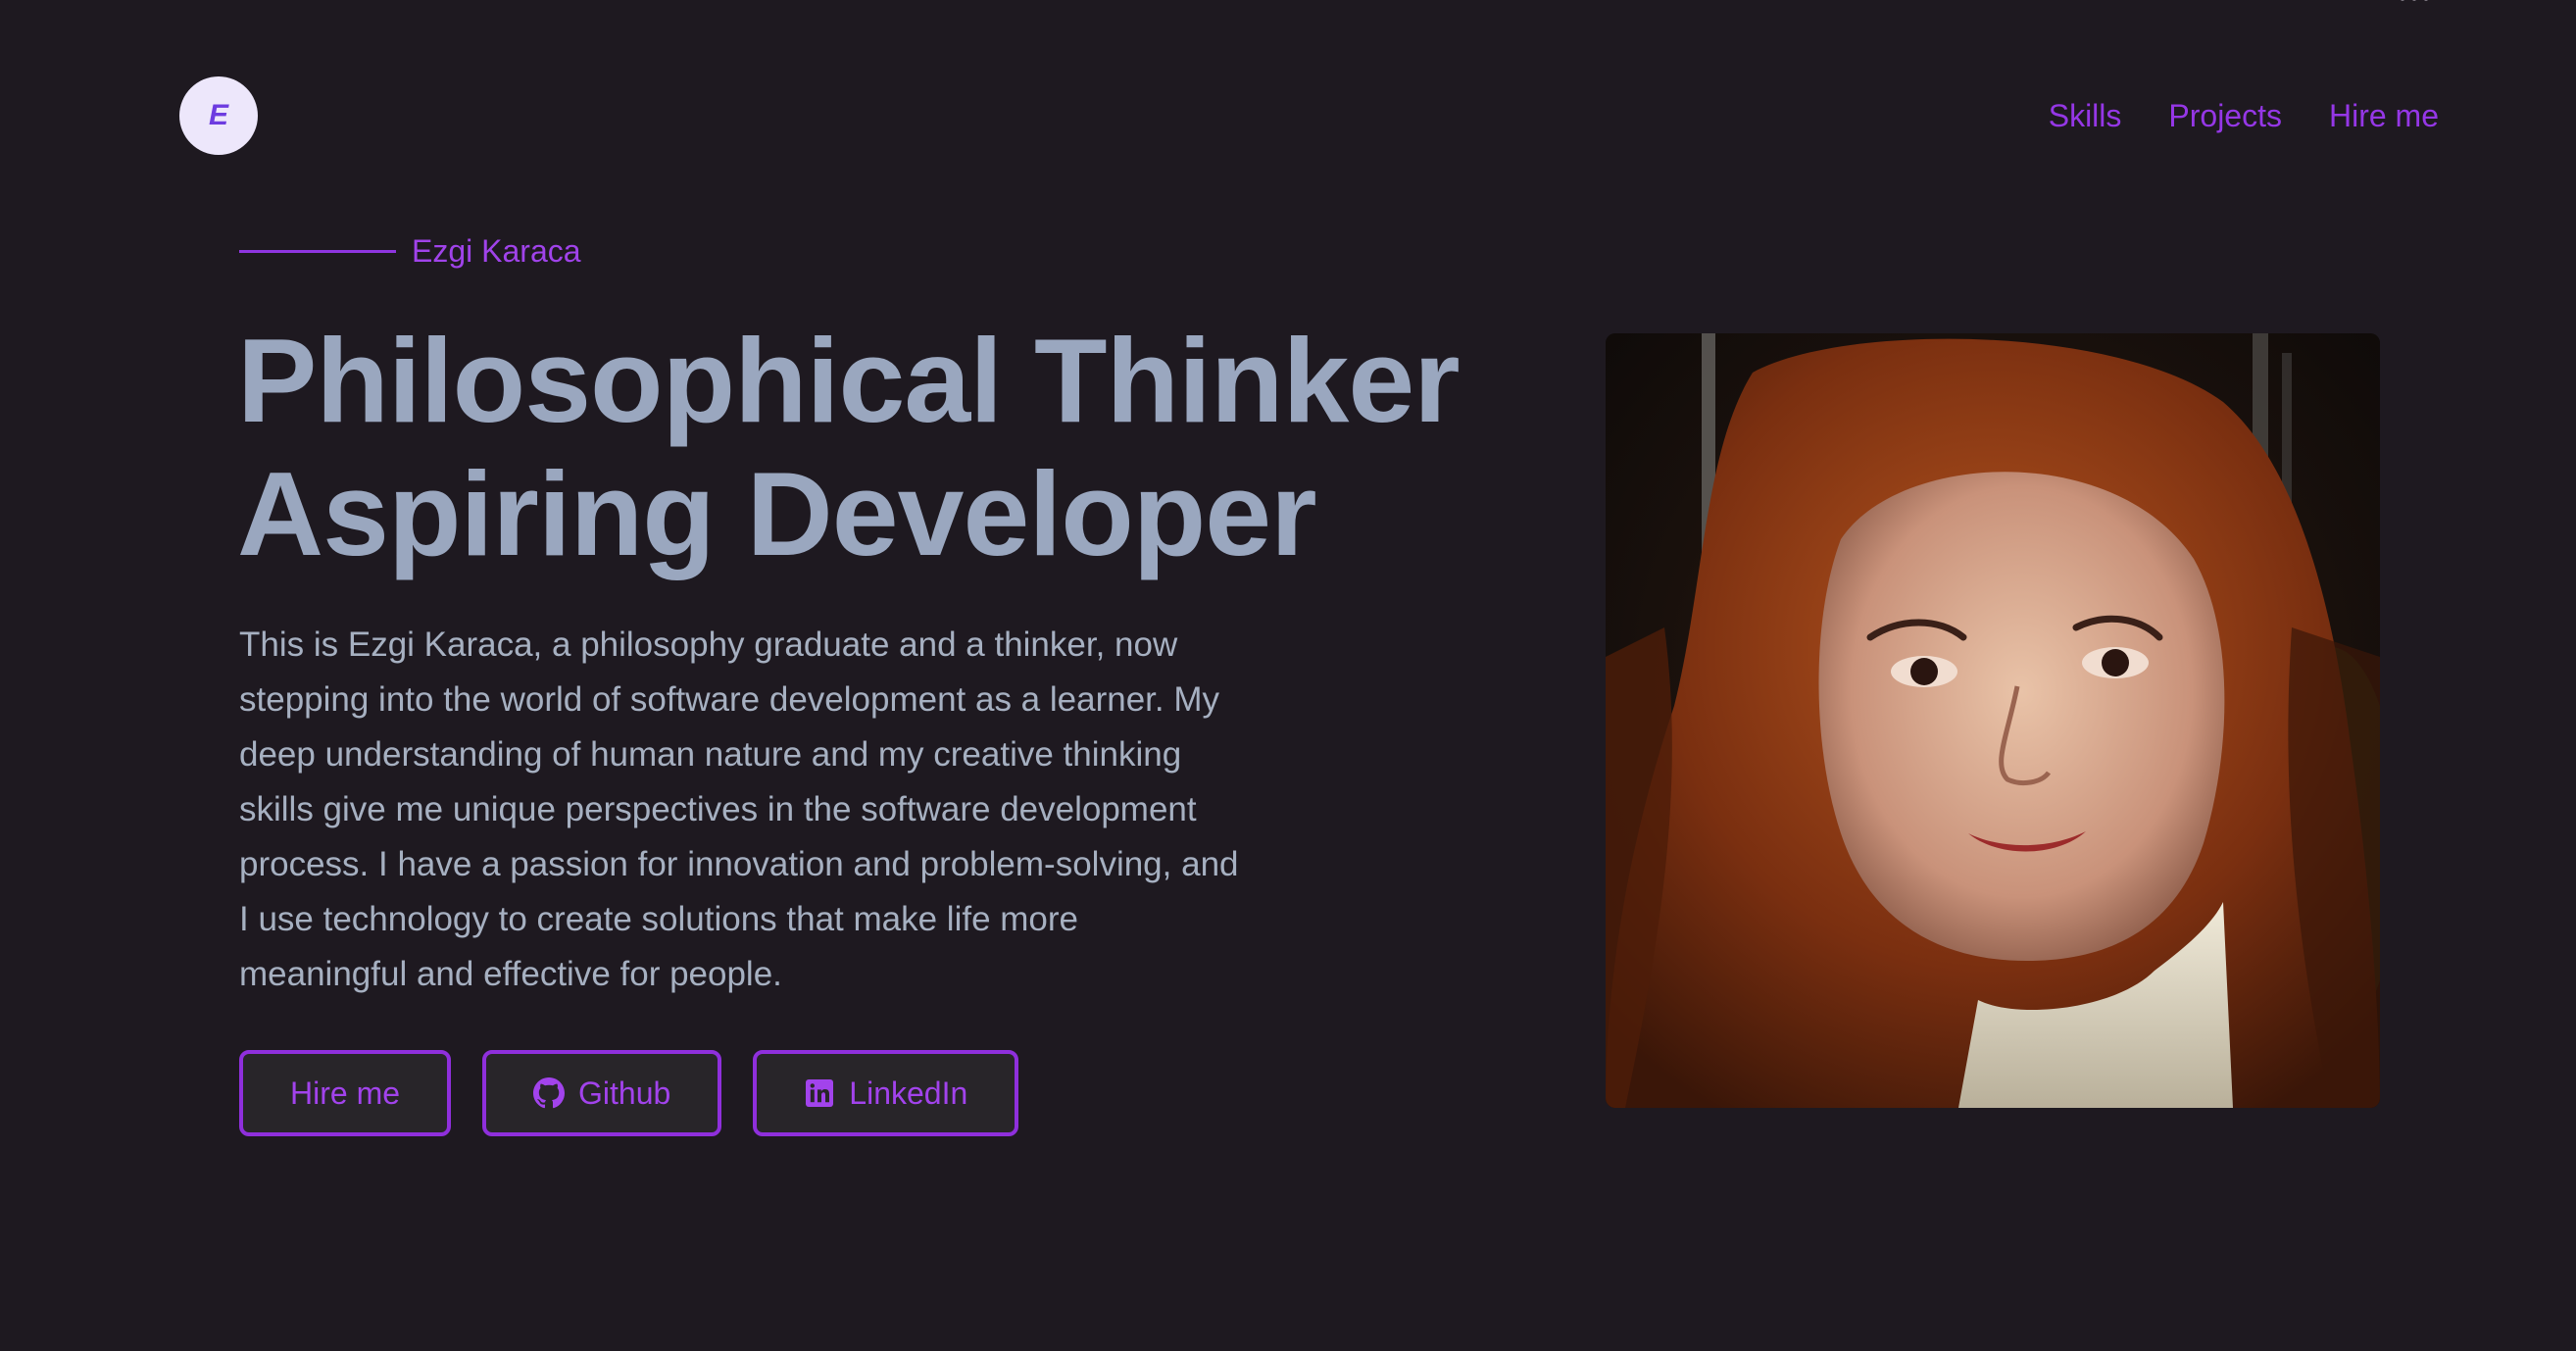 Image resolution: width=2576 pixels, height=1351 pixels. I want to click on nav-skills: Skills, so click(2085, 116).